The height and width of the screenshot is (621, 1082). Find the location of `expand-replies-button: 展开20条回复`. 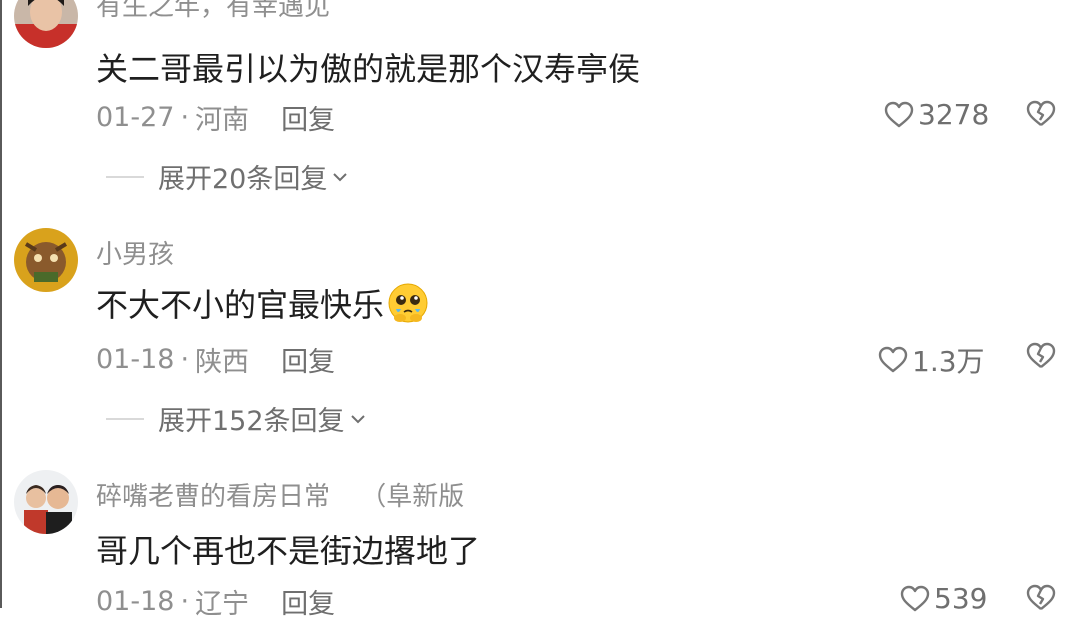

expand-replies-button: 展开20条回复 is located at coordinates (227, 176).